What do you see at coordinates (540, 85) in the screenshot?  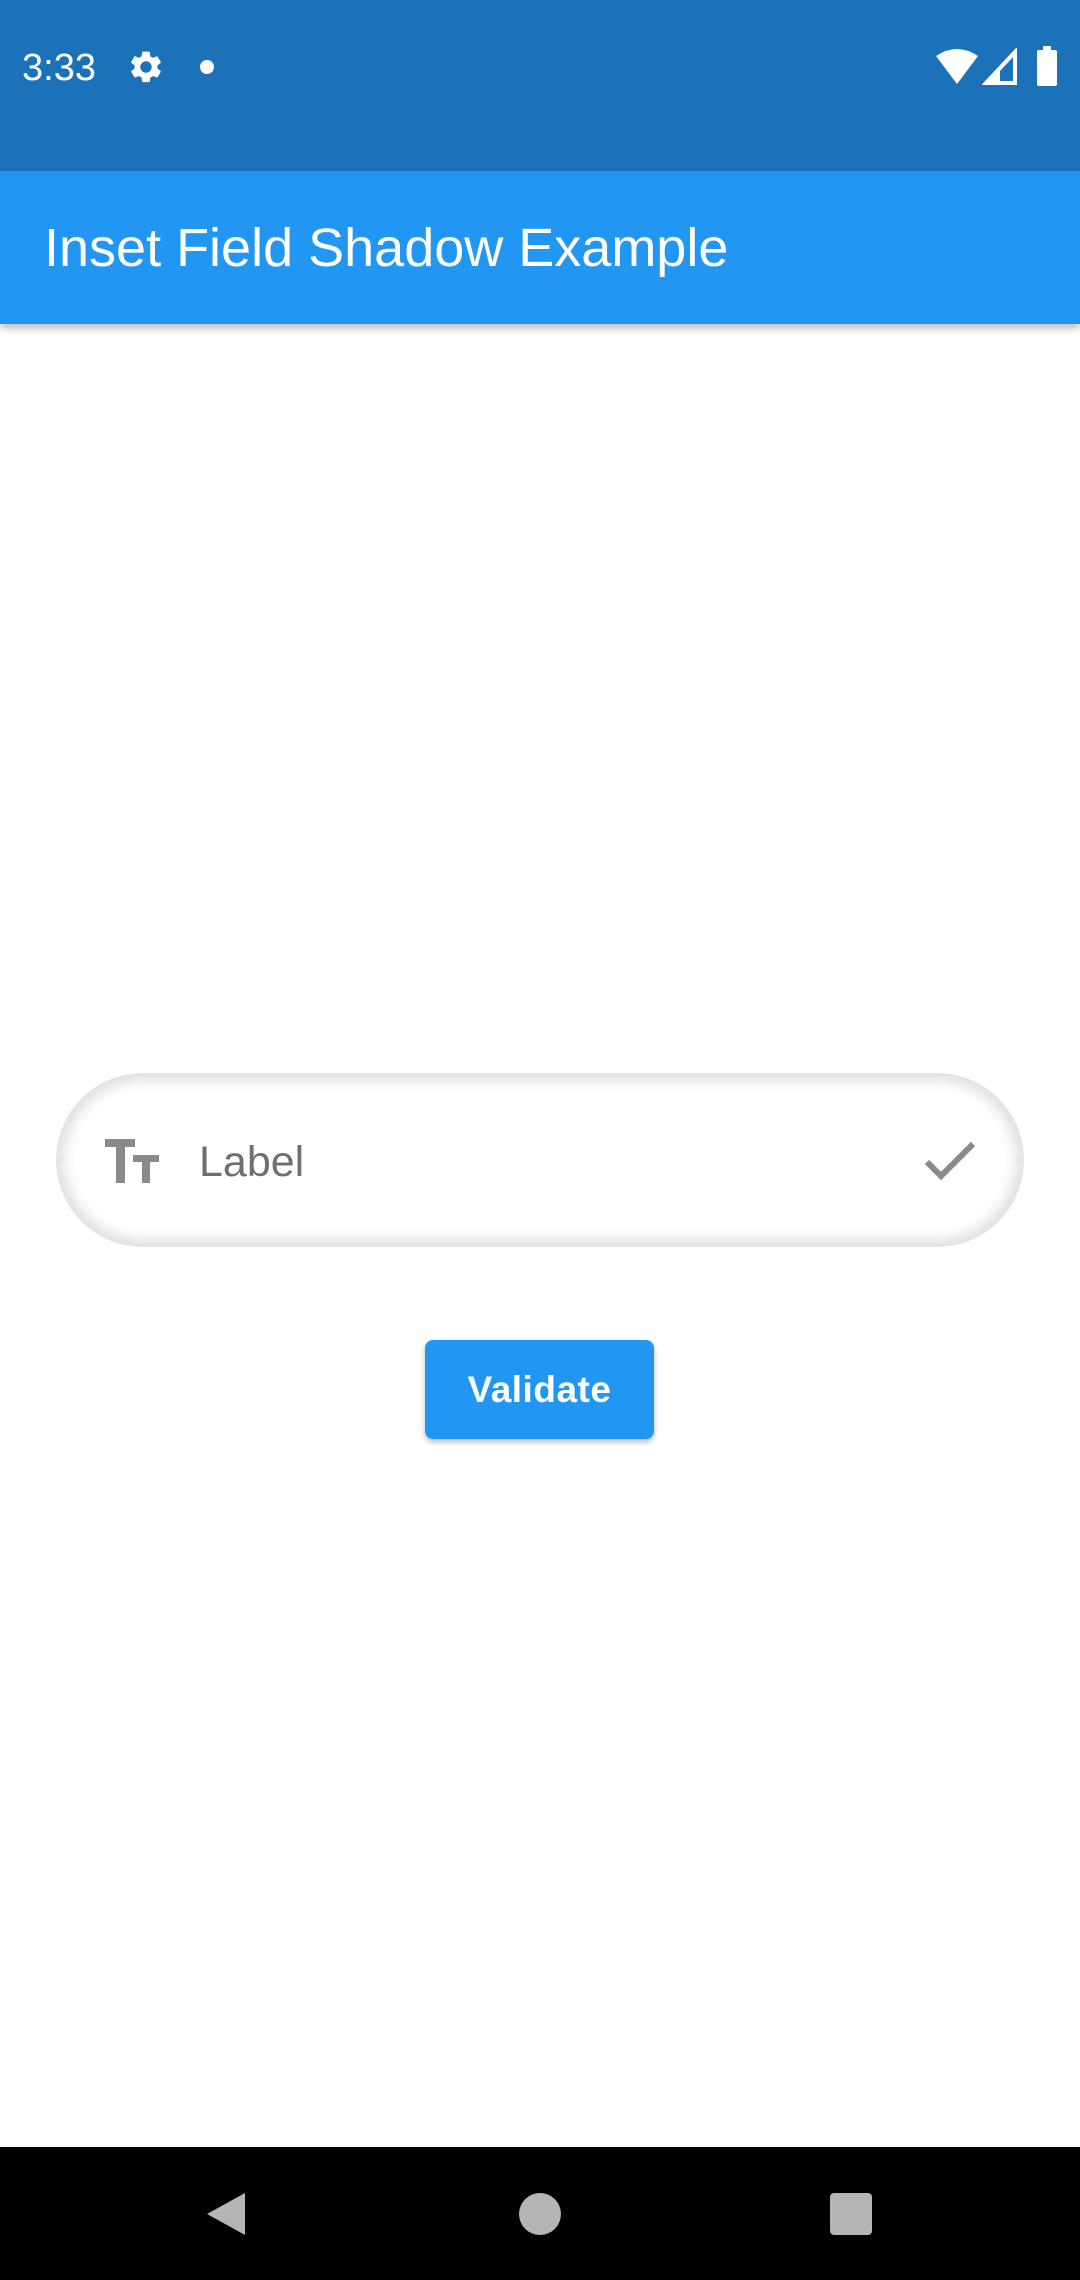 I see `status-bar: 3:33` at bounding box center [540, 85].